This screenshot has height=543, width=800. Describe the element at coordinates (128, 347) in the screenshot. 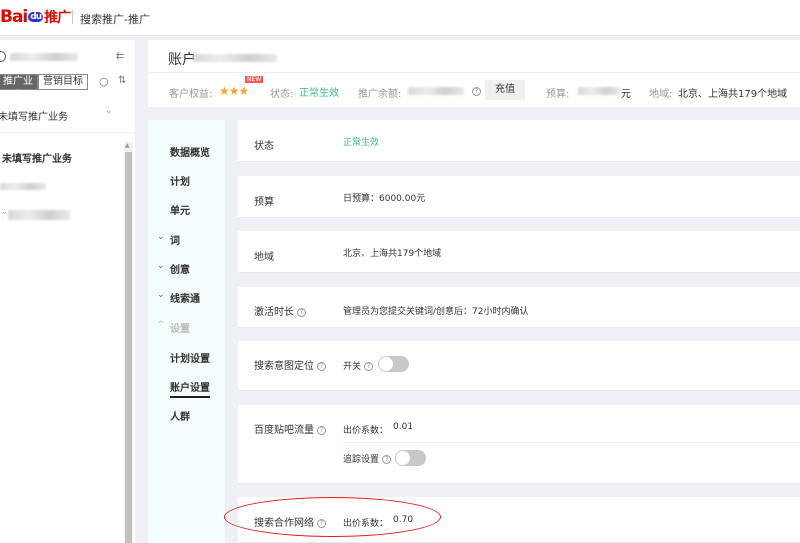

I see `scrollbar-thumb` at that location.